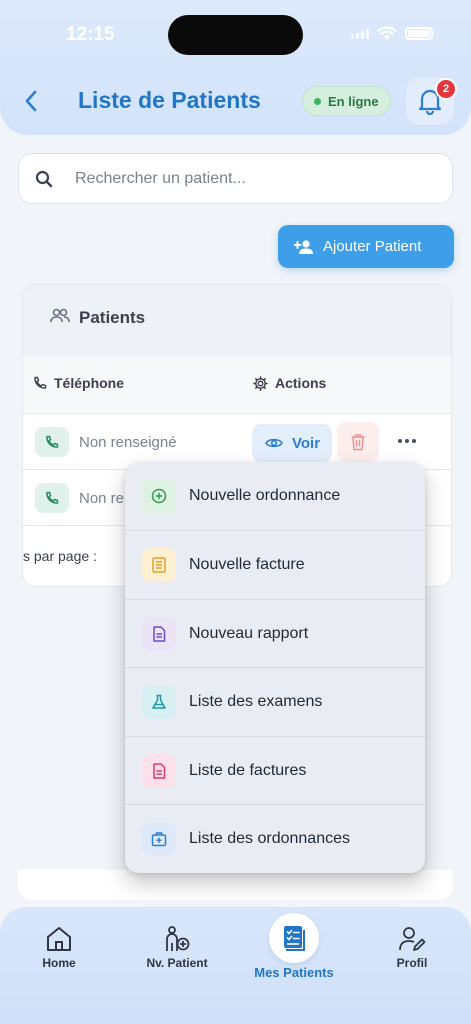 The height and width of the screenshot is (1024, 471). What do you see at coordinates (90, 34) in the screenshot?
I see `status-time: 12:15` at bounding box center [90, 34].